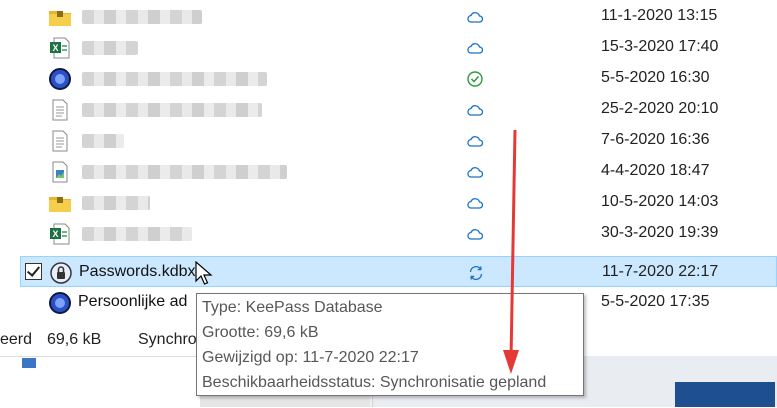 The image size is (777, 408). What do you see at coordinates (660, 271) in the screenshot?
I see `file-date: 11-7-2020 22:17` at bounding box center [660, 271].